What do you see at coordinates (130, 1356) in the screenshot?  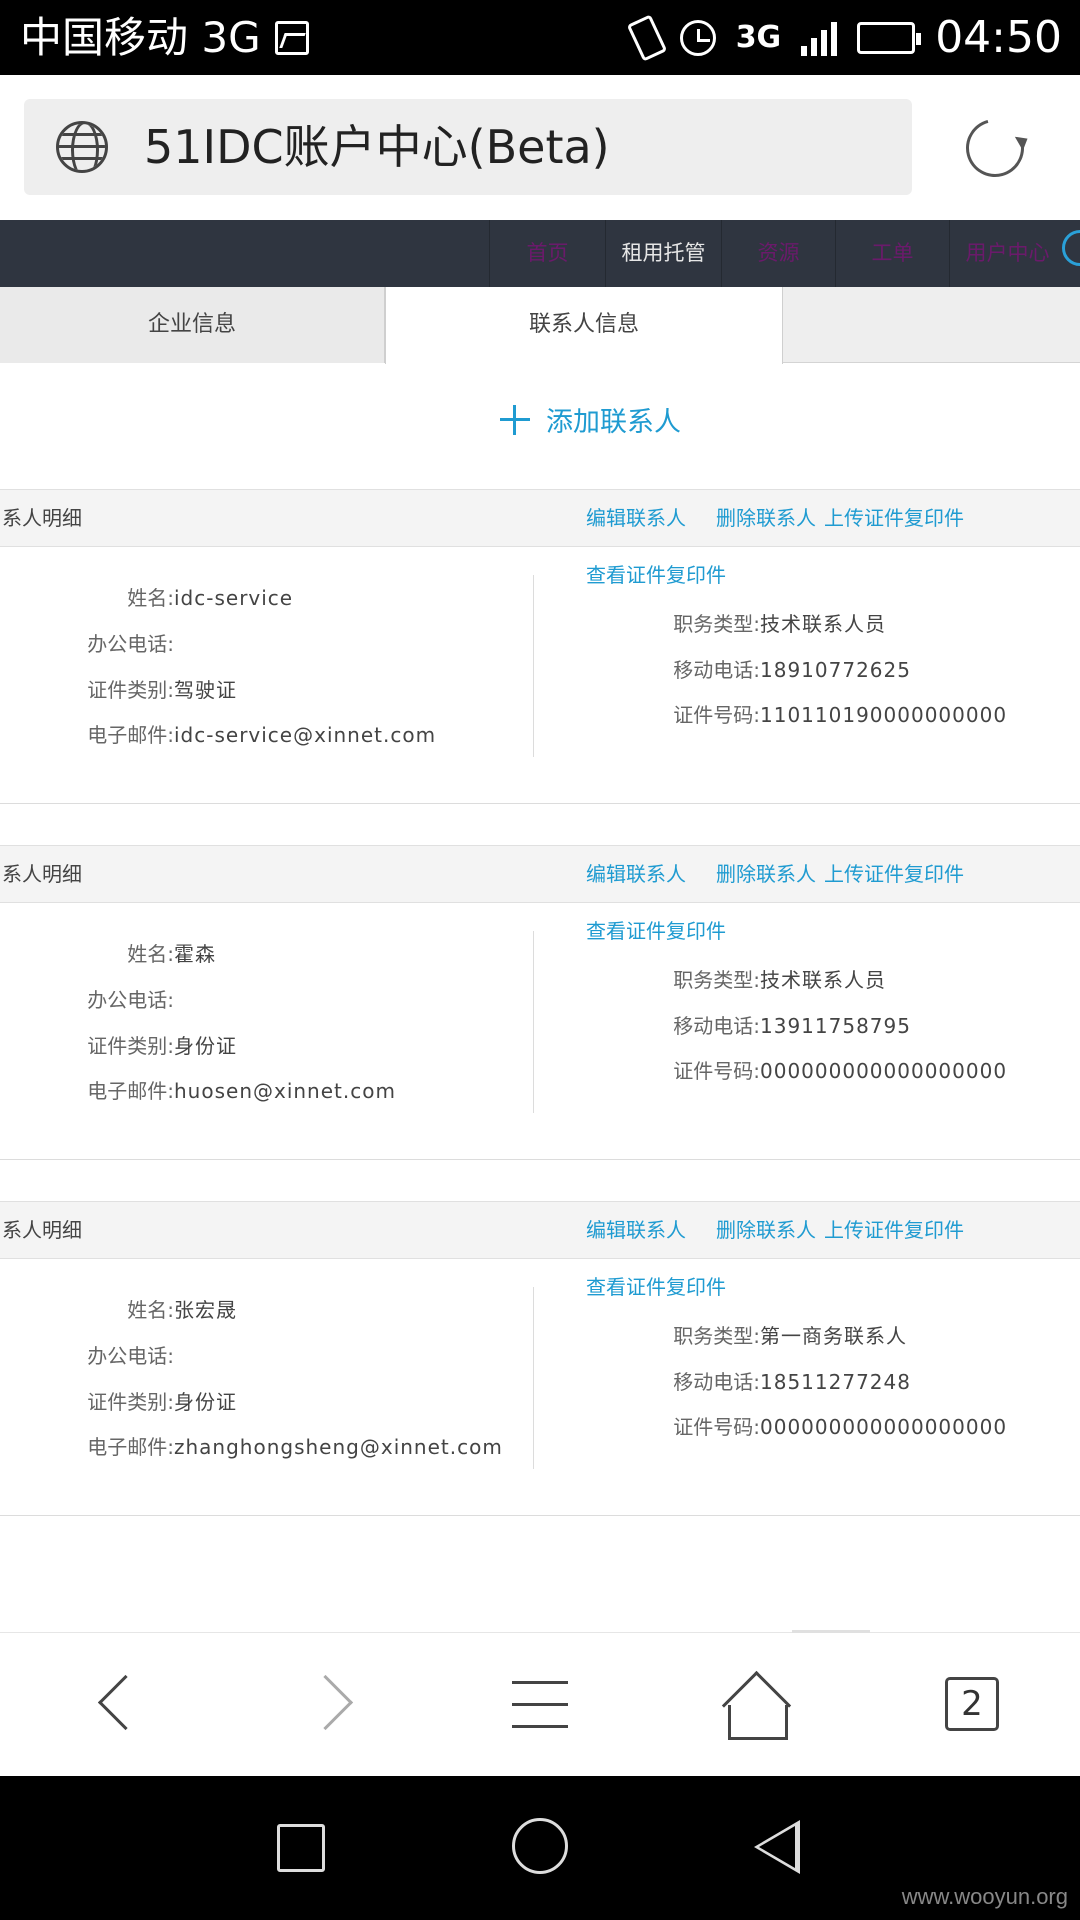 I see `field-label: 办公电话:` at bounding box center [130, 1356].